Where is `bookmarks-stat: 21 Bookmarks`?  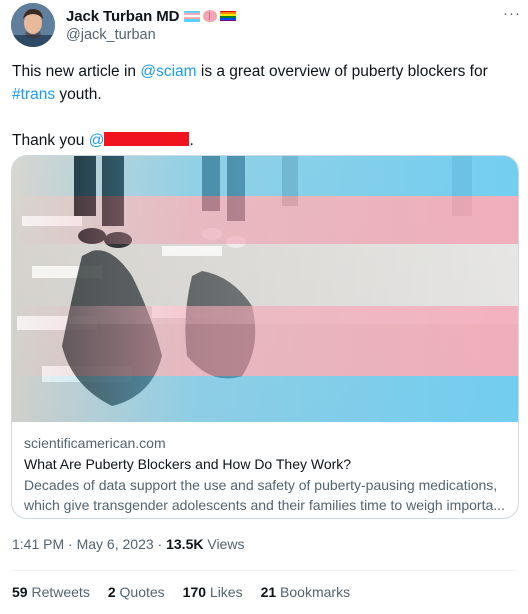
bookmarks-stat: 21 Bookmarks is located at coordinates (306, 592).